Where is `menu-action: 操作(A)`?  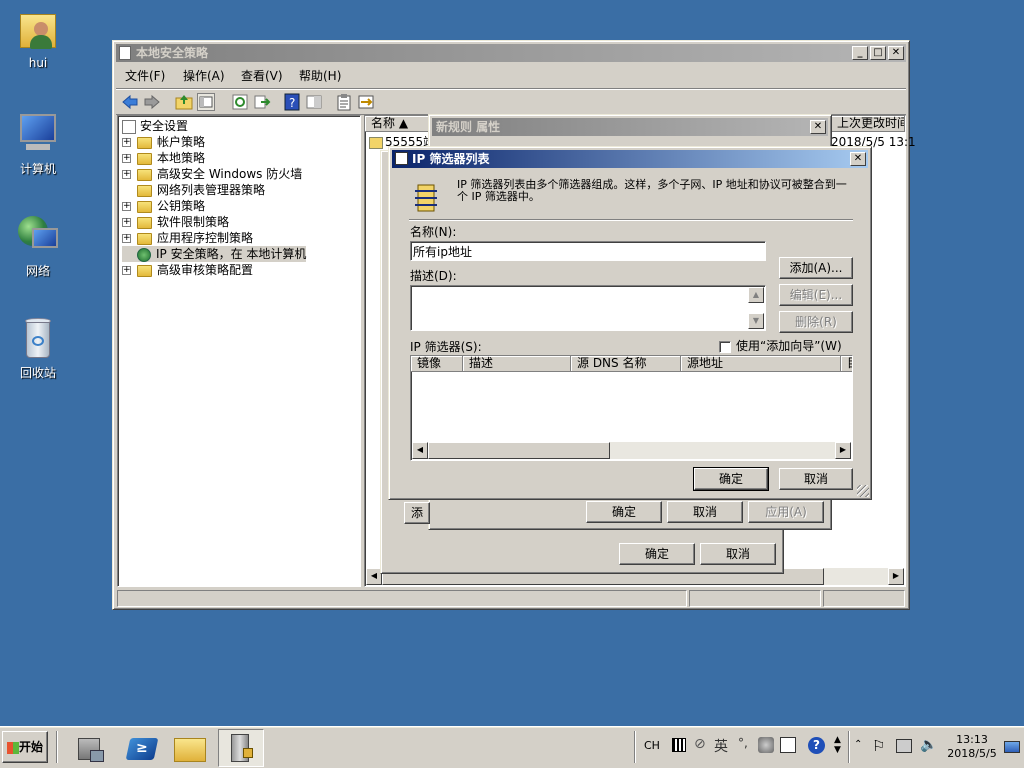
menu-action: 操作(A) is located at coordinates (204, 76).